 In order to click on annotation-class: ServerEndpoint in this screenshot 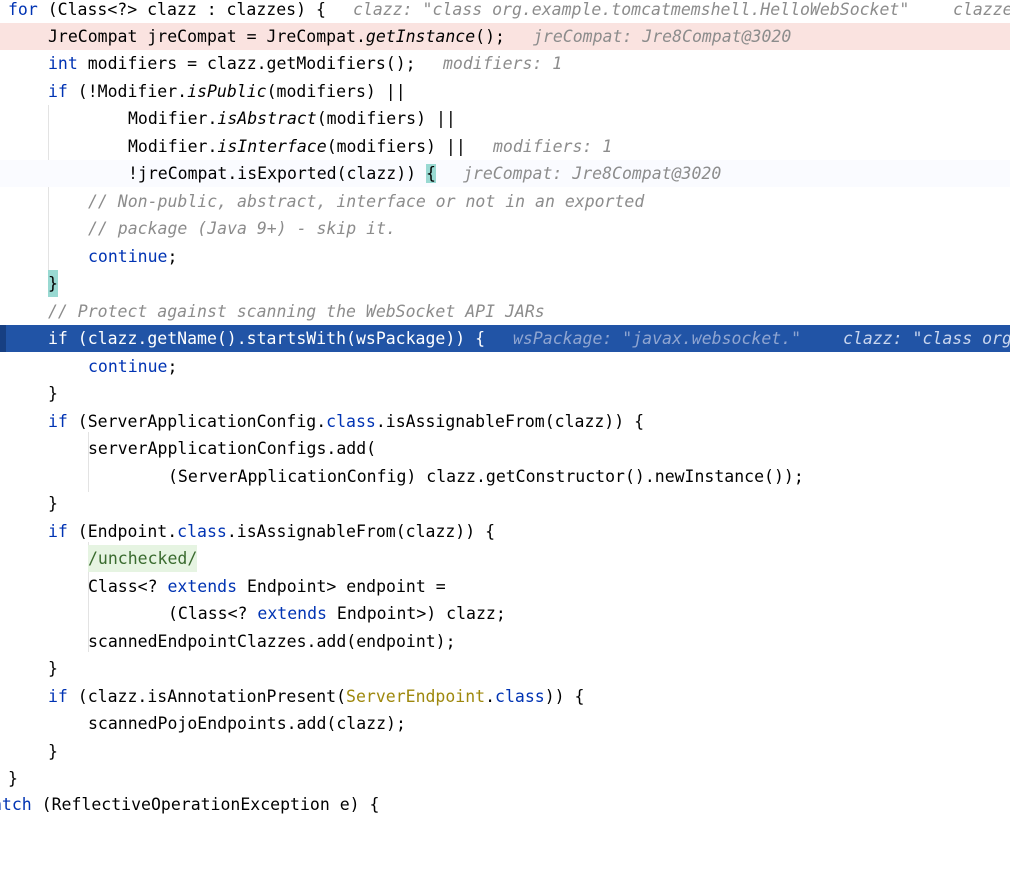, I will do `click(416, 696)`.